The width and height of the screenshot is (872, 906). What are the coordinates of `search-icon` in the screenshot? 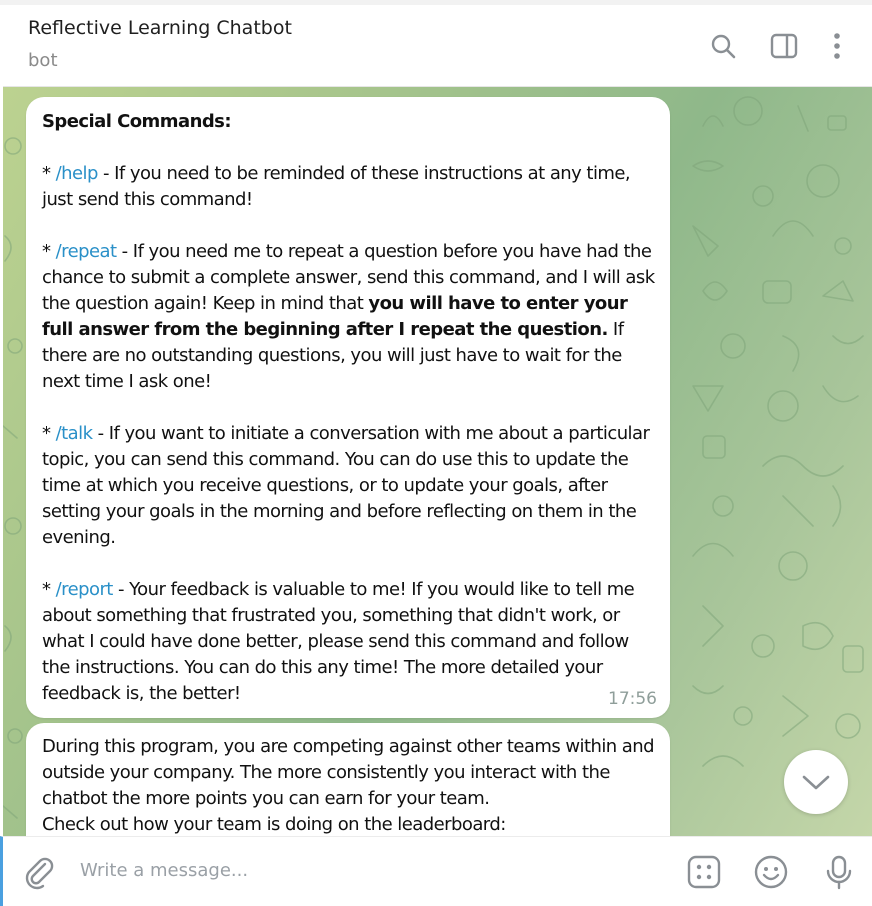 It's located at (723, 46).